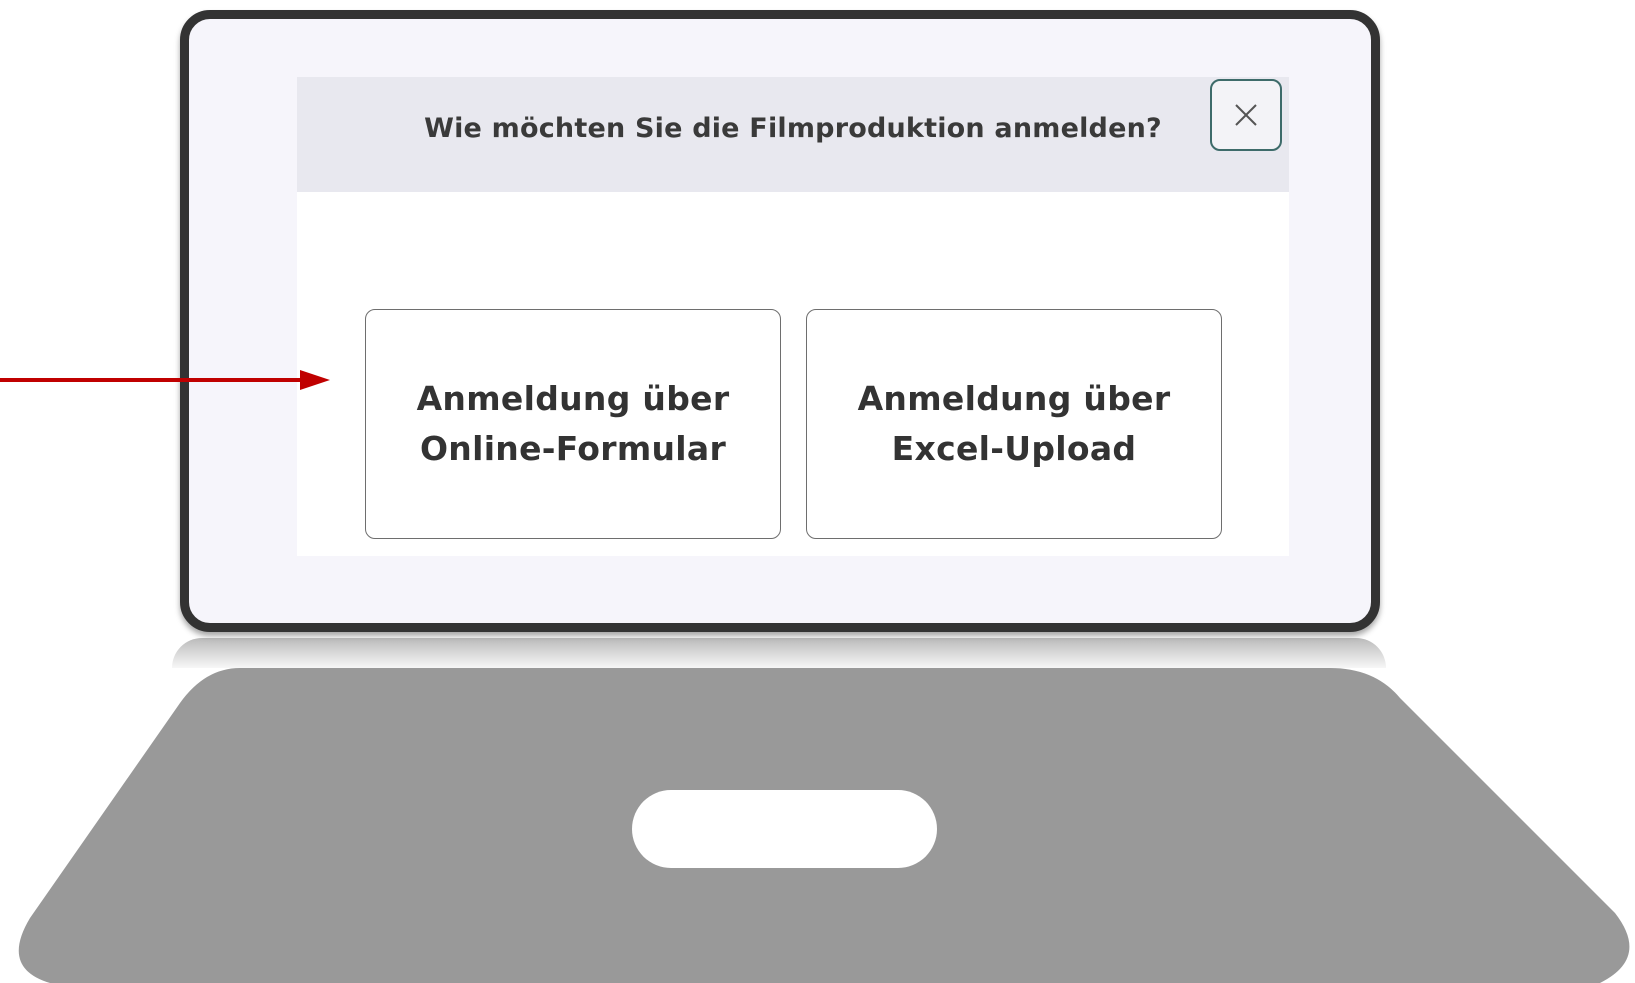 This screenshot has height=983, width=1635. I want to click on excel-upload-option-button: Anmeldung über Excel-Upload, so click(1014, 424).